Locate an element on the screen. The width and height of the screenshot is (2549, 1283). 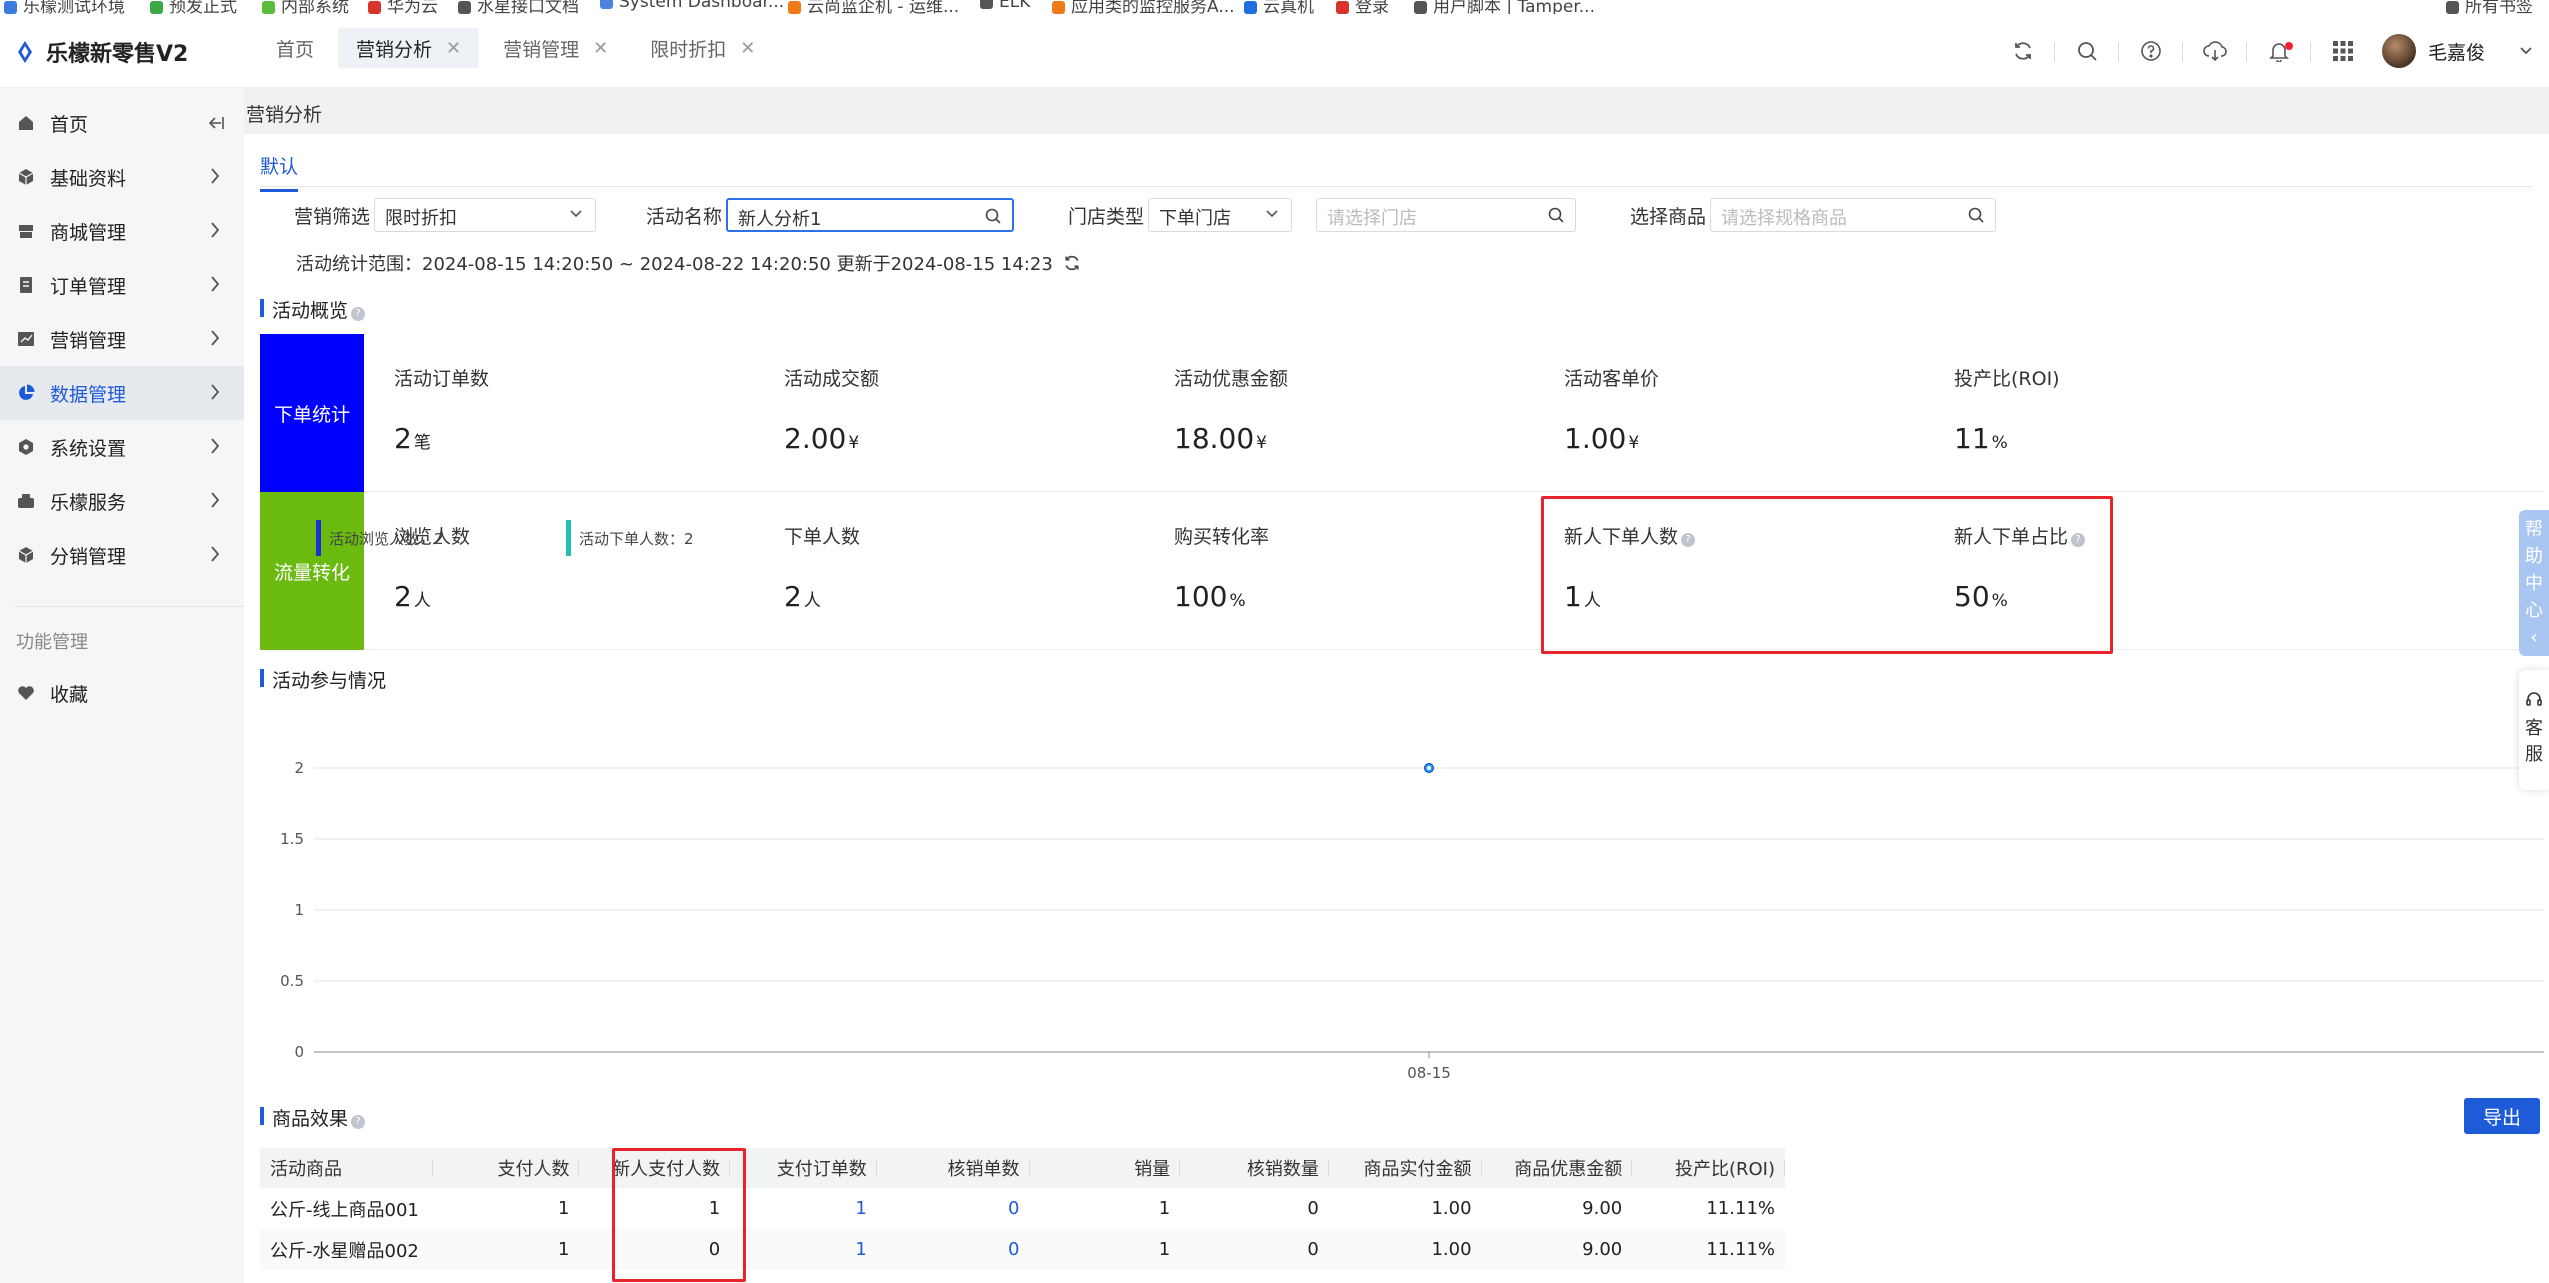
table-cell: 公斤-水星赠品002 is located at coordinates (346, 1249).